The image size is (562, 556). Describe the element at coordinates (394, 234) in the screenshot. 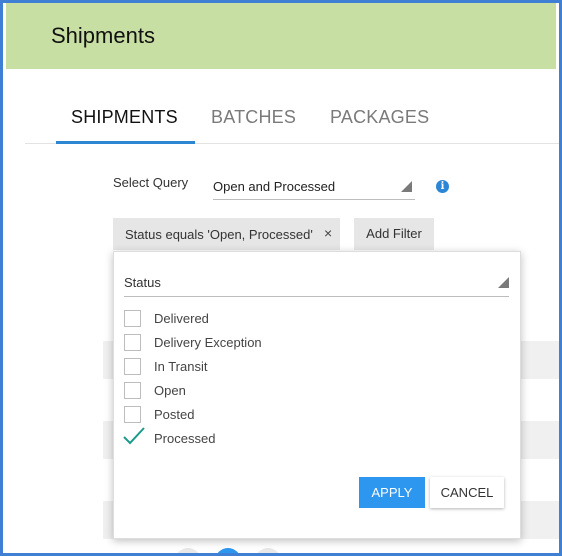

I see `add-filter-button: Add Filter` at that location.